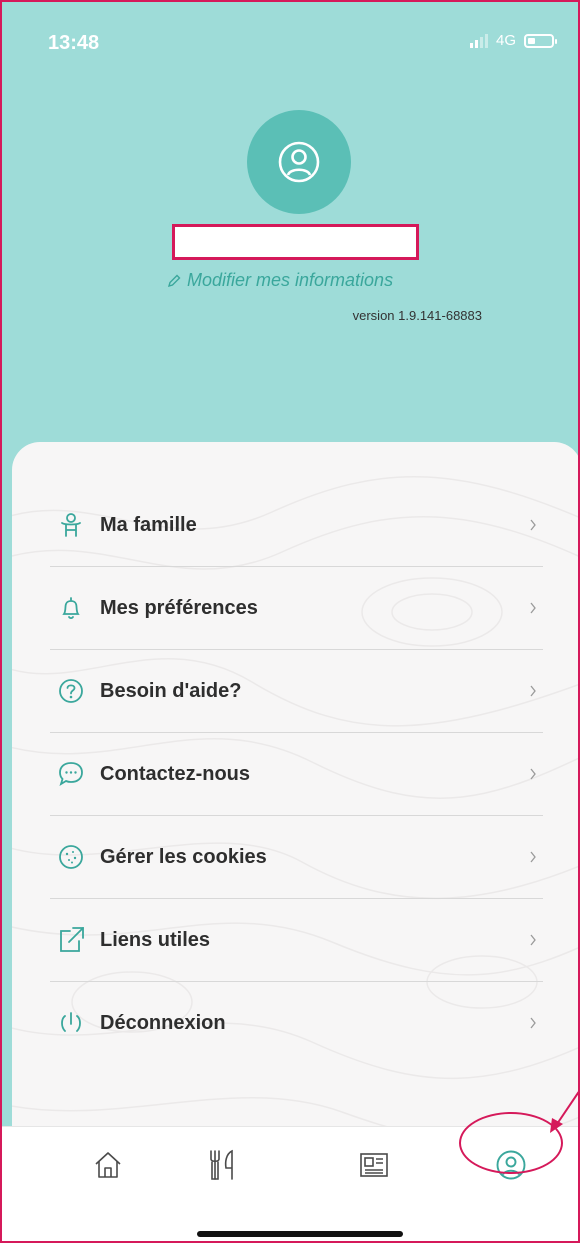 Image resolution: width=580 pixels, height=1243 pixels. What do you see at coordinates (183, 856) in the screenshot?
I see `menu-item-label: Gérer les cookies` at bounding box center [183, 856].